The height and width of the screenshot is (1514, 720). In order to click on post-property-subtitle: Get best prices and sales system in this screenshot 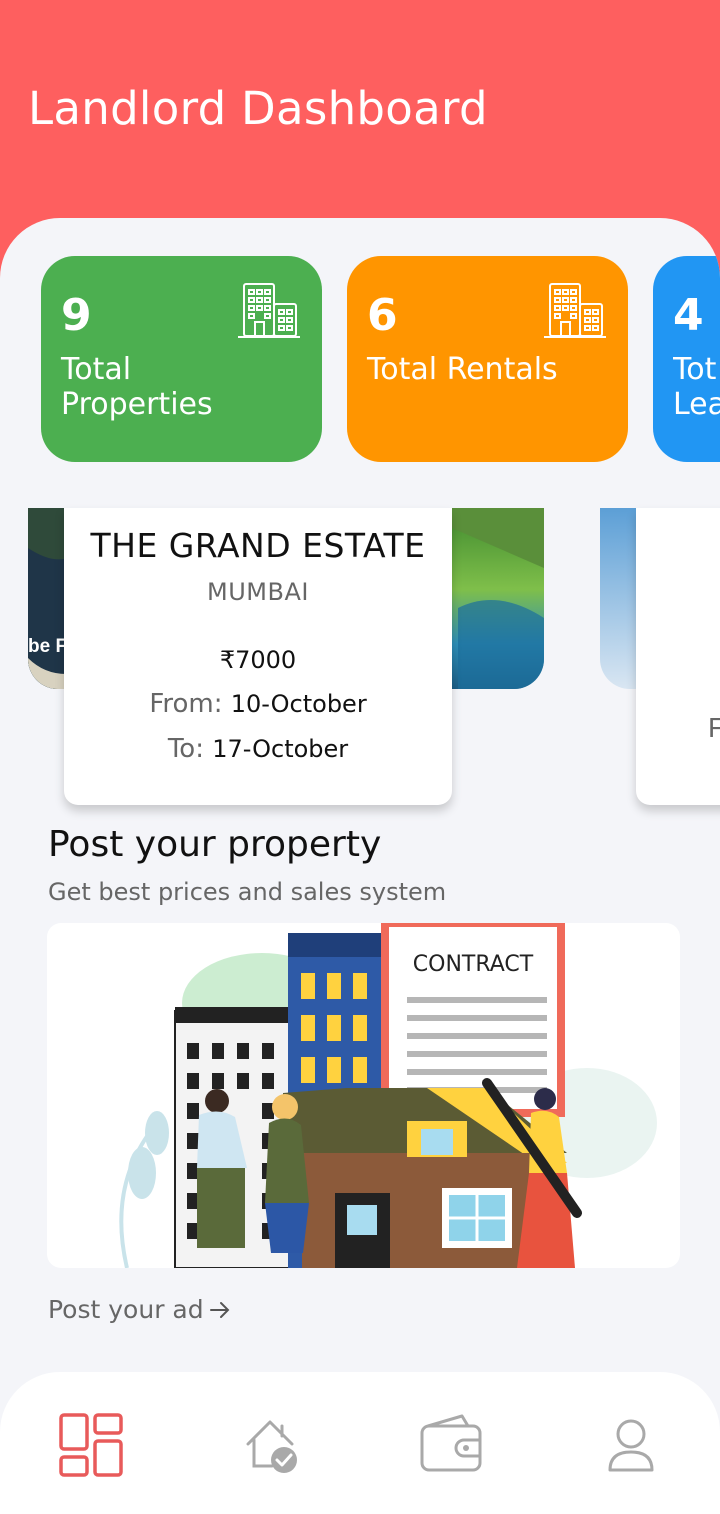, I will do `click(247, 892)`.